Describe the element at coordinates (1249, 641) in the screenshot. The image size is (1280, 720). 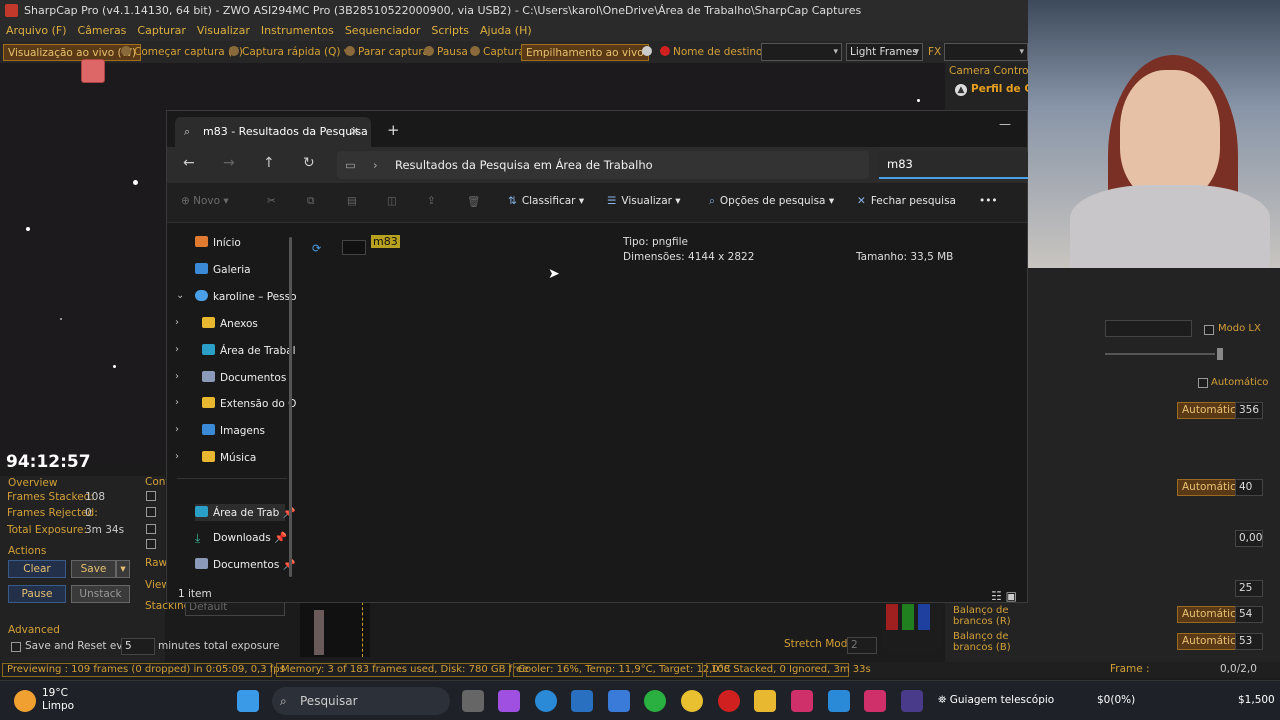
I see `value-field-6: 53` at that location.